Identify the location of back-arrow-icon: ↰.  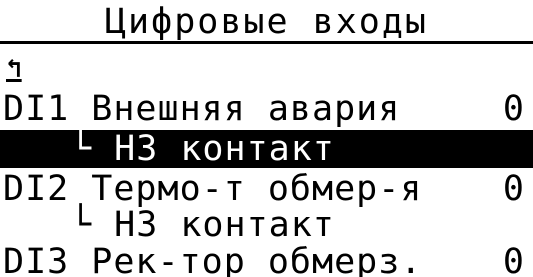
(14, 69).